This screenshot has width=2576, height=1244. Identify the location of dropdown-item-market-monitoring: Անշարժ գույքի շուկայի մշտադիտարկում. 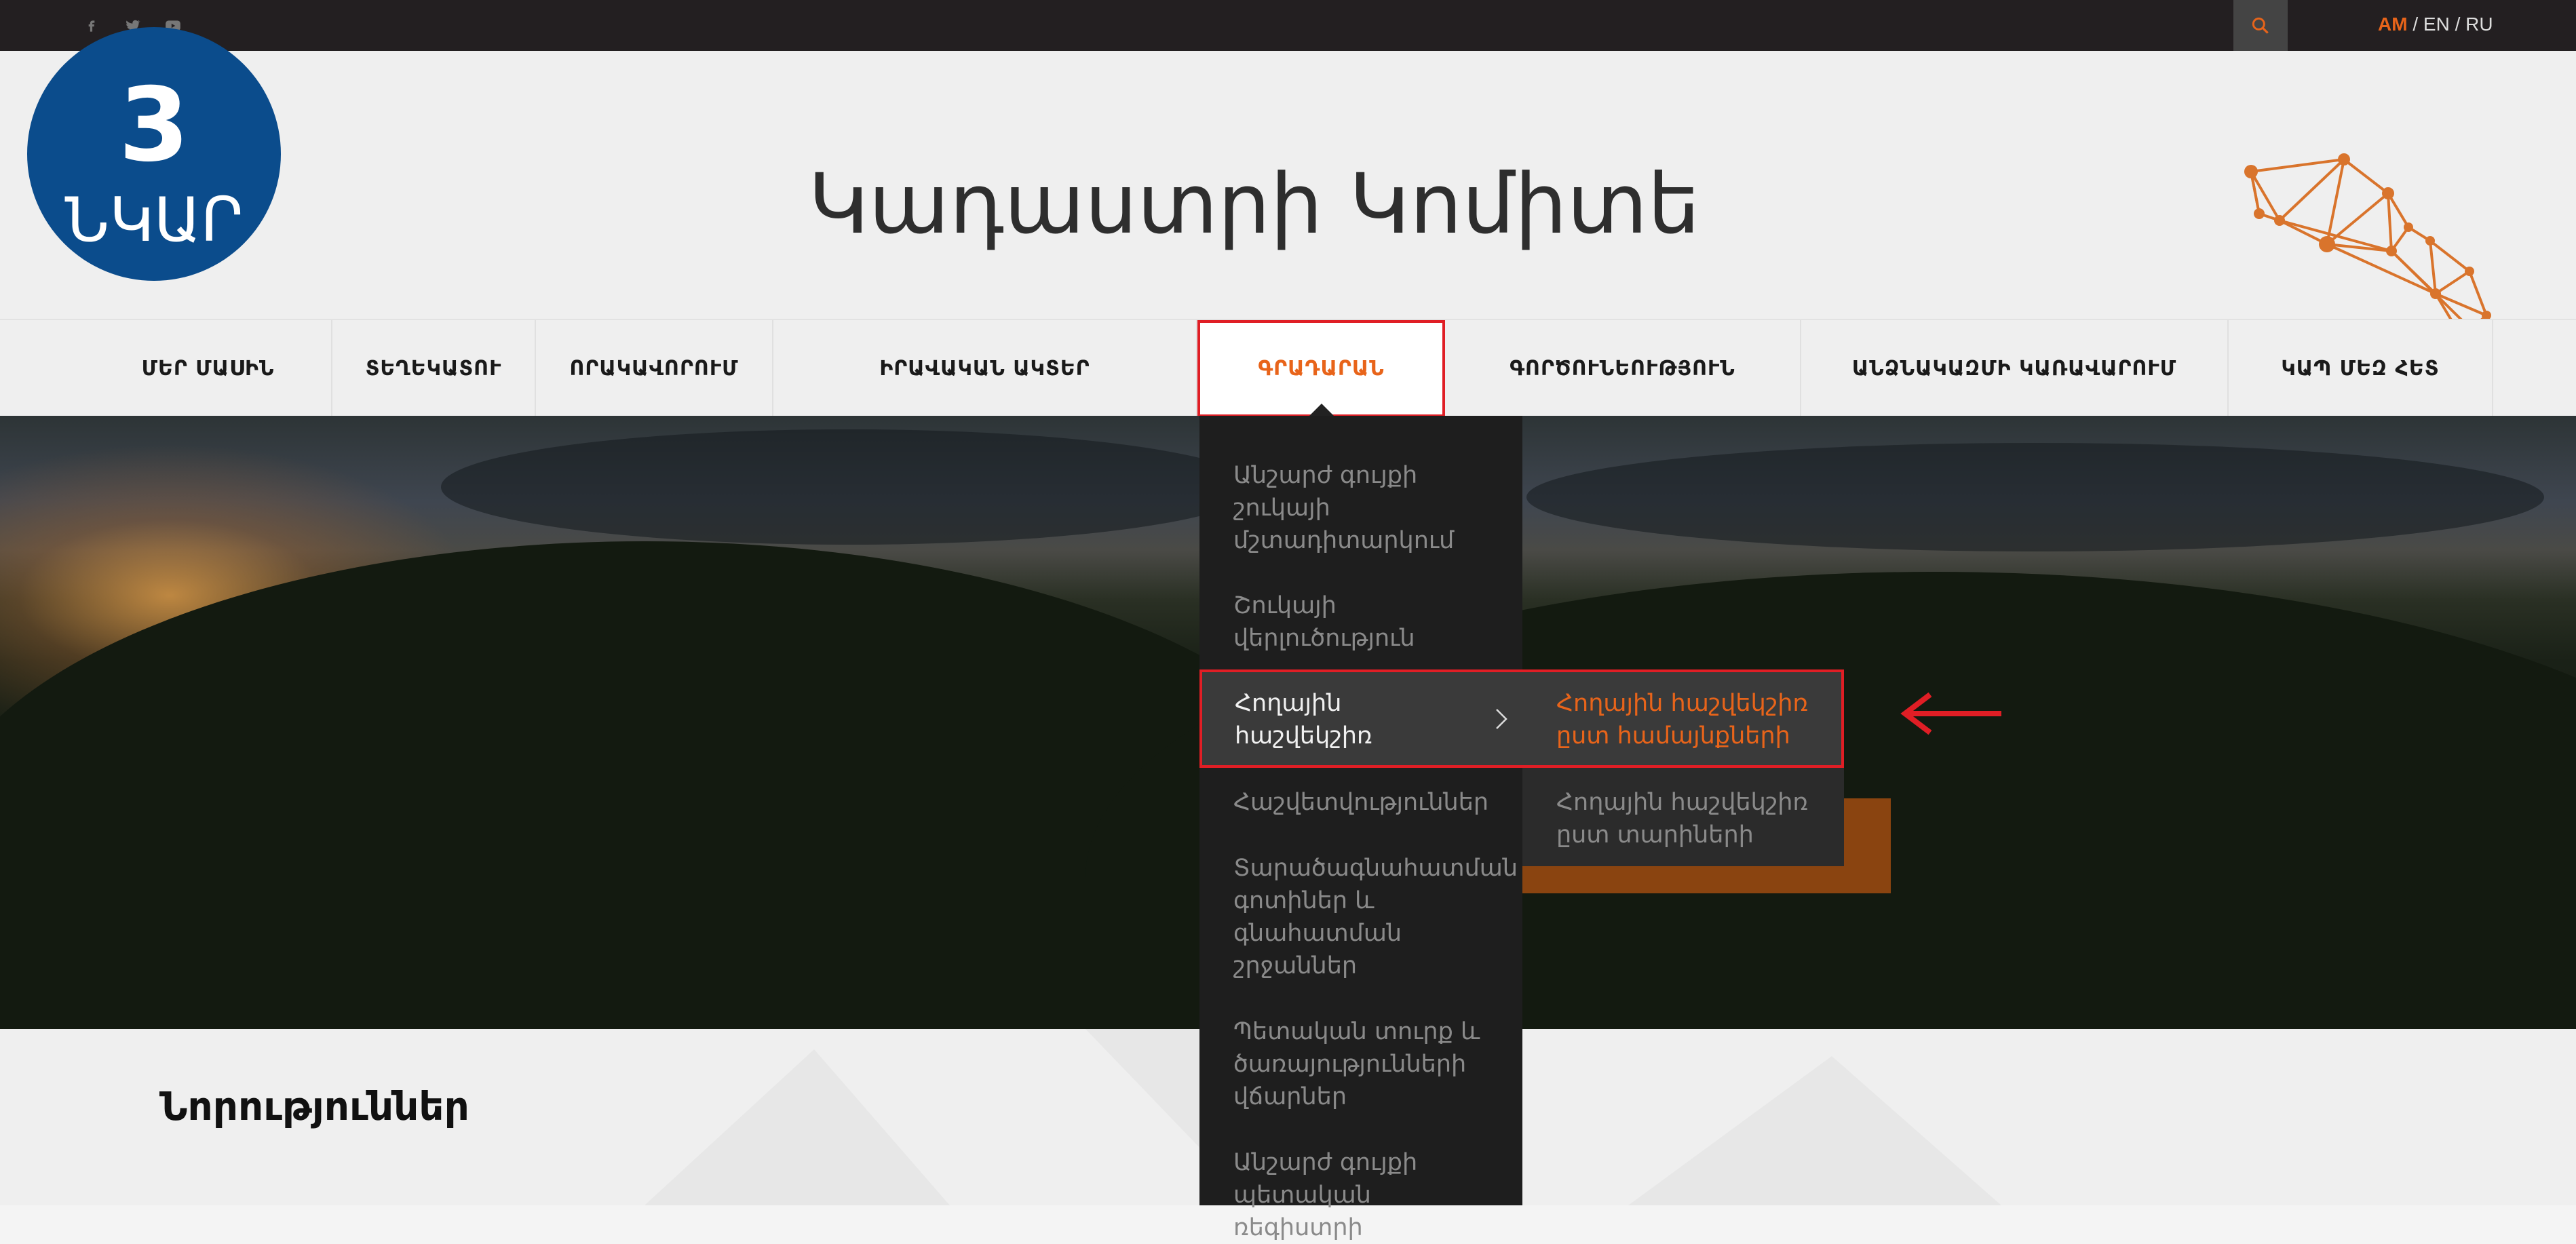
(1369, 508).